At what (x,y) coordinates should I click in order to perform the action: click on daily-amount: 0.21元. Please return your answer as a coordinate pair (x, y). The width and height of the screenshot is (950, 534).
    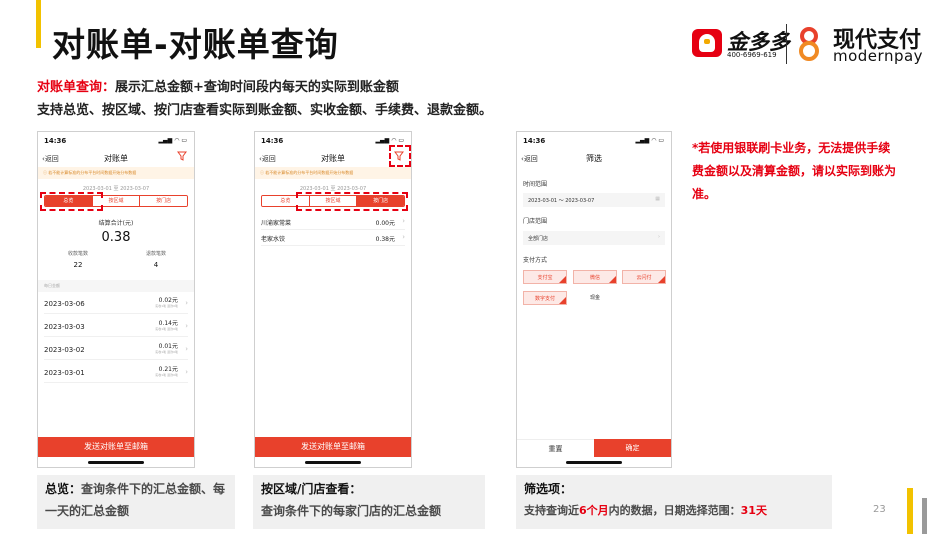
    Looking at the image, I should click on (168, 369).